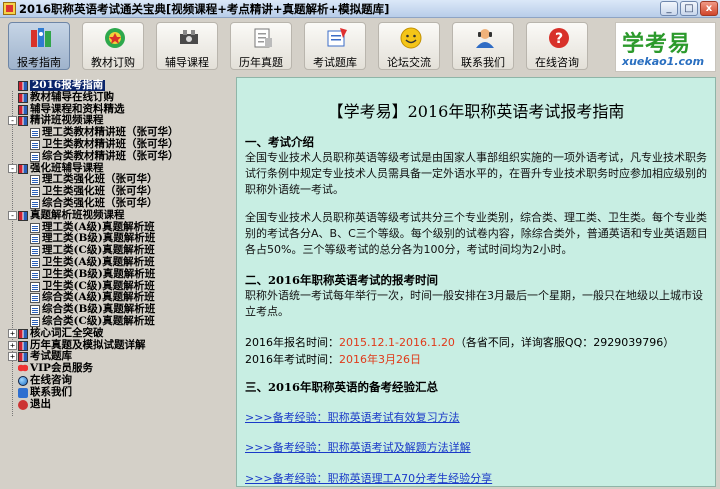 The image size is (720, 489). I want to click on minimize-button: _, so click(669, 8).